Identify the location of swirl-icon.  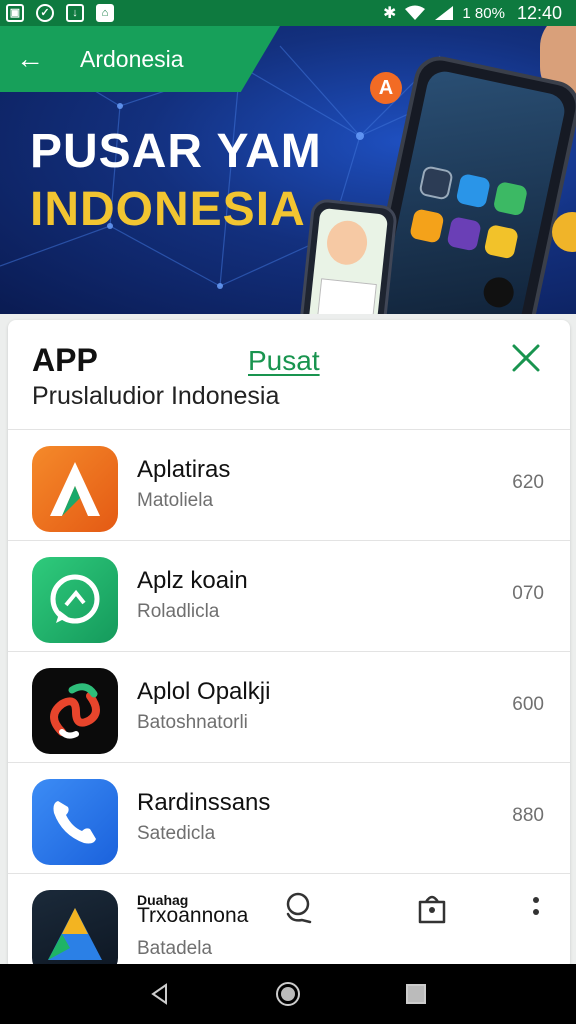
(75, 711).